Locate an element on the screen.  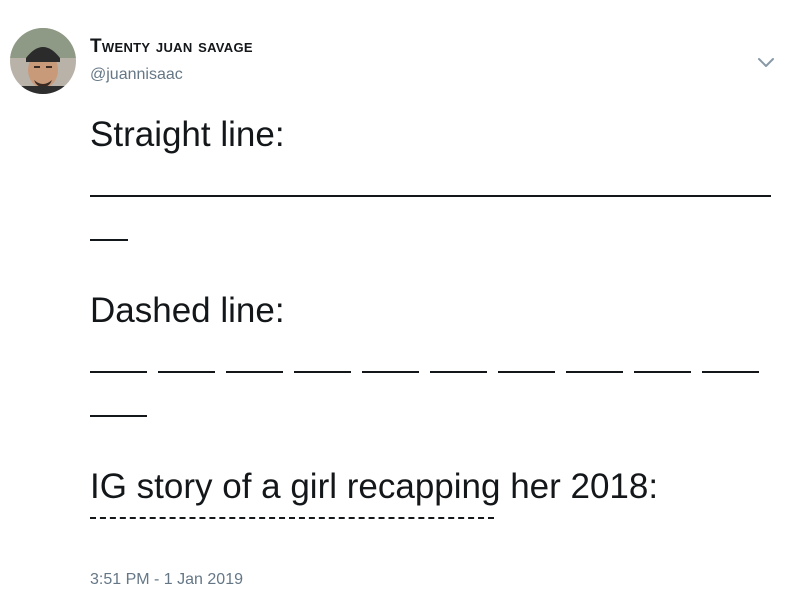
straight-line-wrap is located at coordinates (435, 223).